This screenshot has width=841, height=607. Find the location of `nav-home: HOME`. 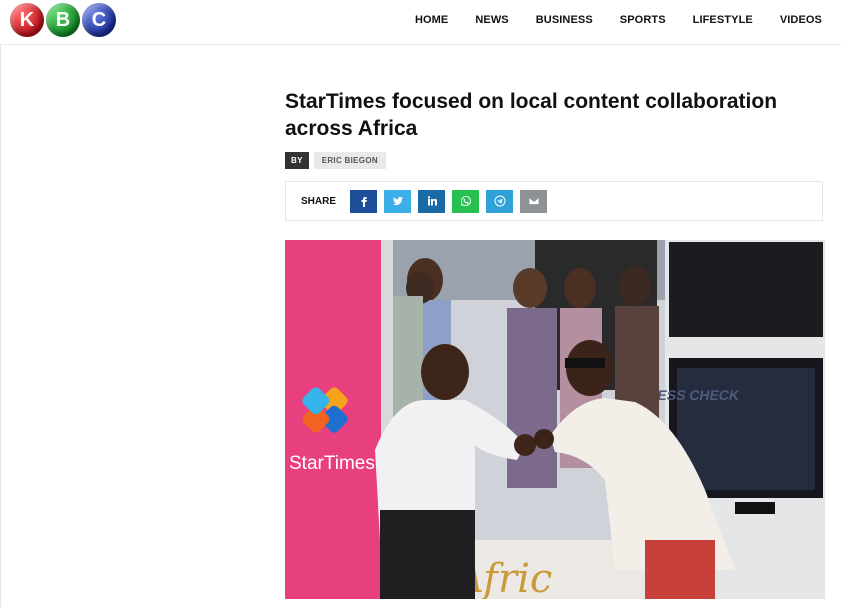

nav-home: HOME is located at coordinates (431, 20).